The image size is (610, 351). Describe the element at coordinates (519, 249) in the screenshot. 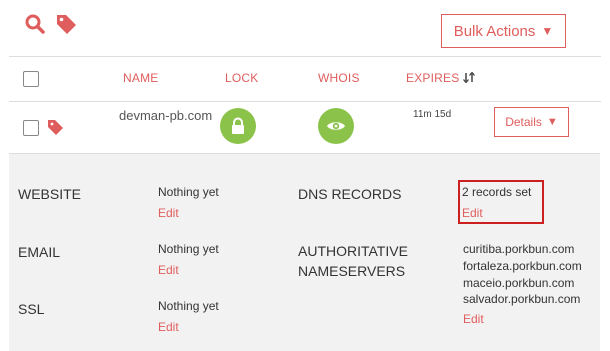

I see `nameserver-item: curitiba.porkbun.com` at that location.